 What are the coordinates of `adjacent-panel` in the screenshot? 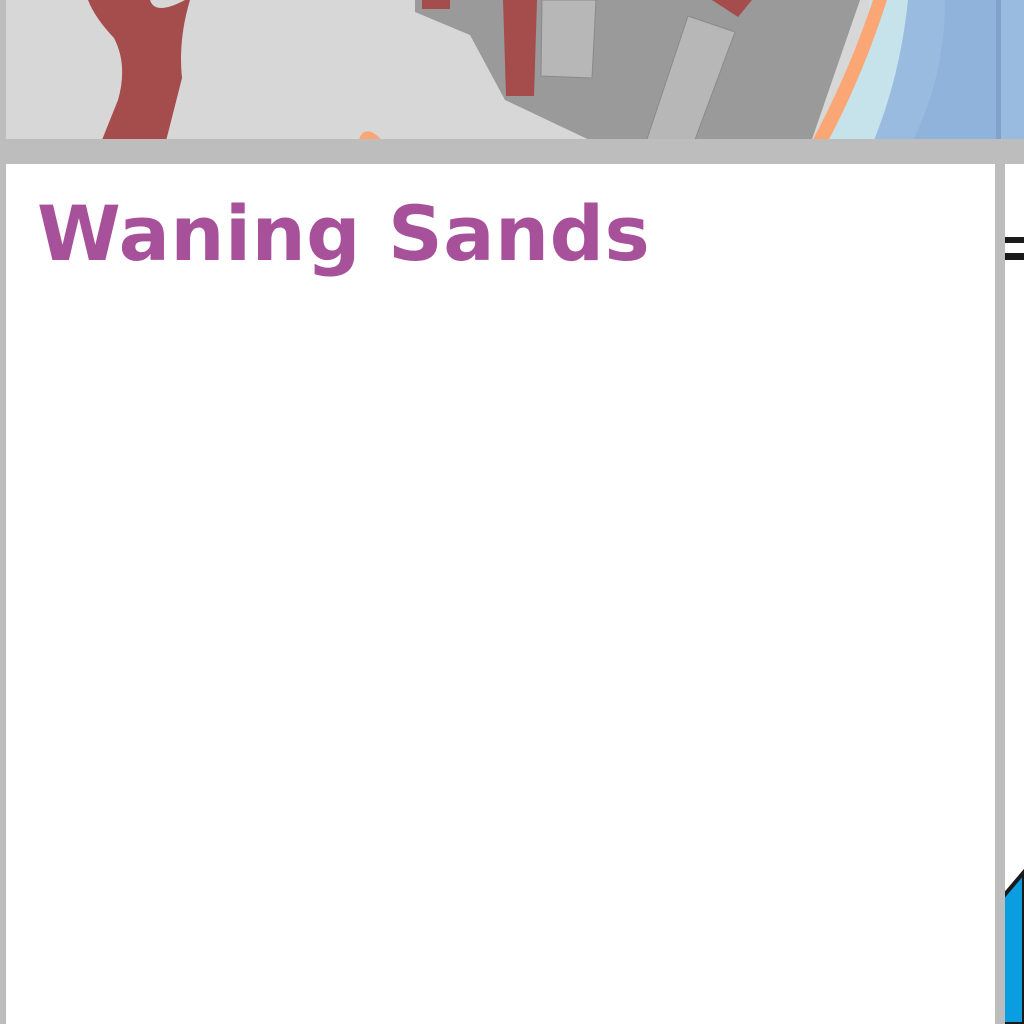 It's located at (1014, 594).